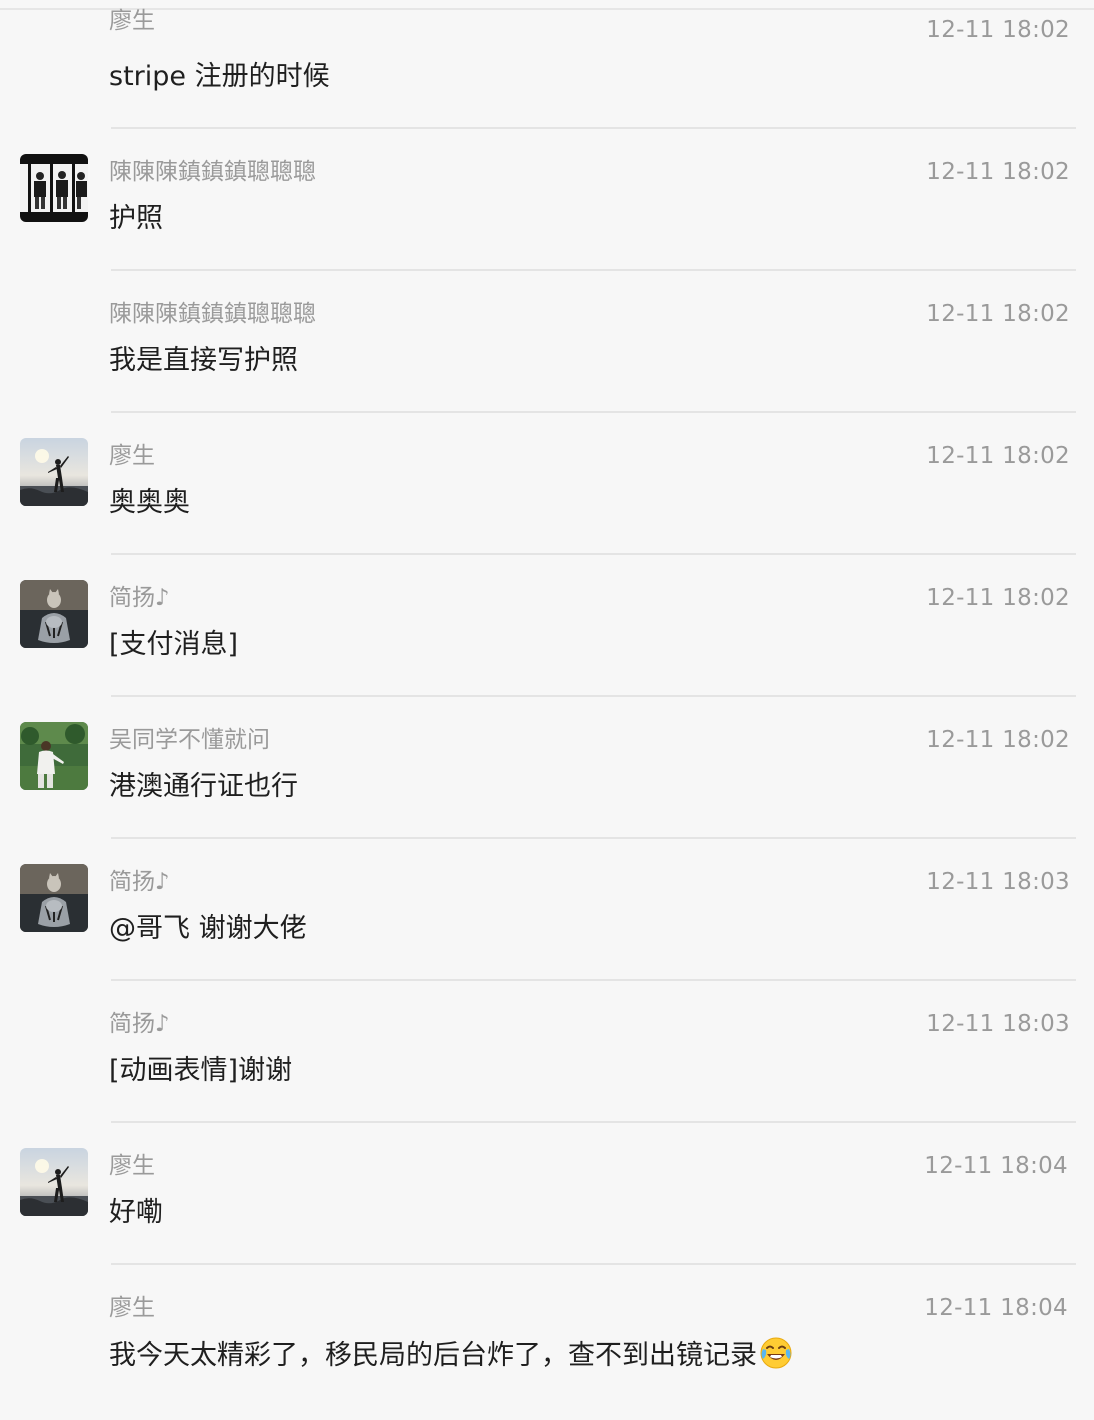  Describe the element at coordinates (149, 502) in the screenshot. I see `message-text: 奥奥奥` at that location.